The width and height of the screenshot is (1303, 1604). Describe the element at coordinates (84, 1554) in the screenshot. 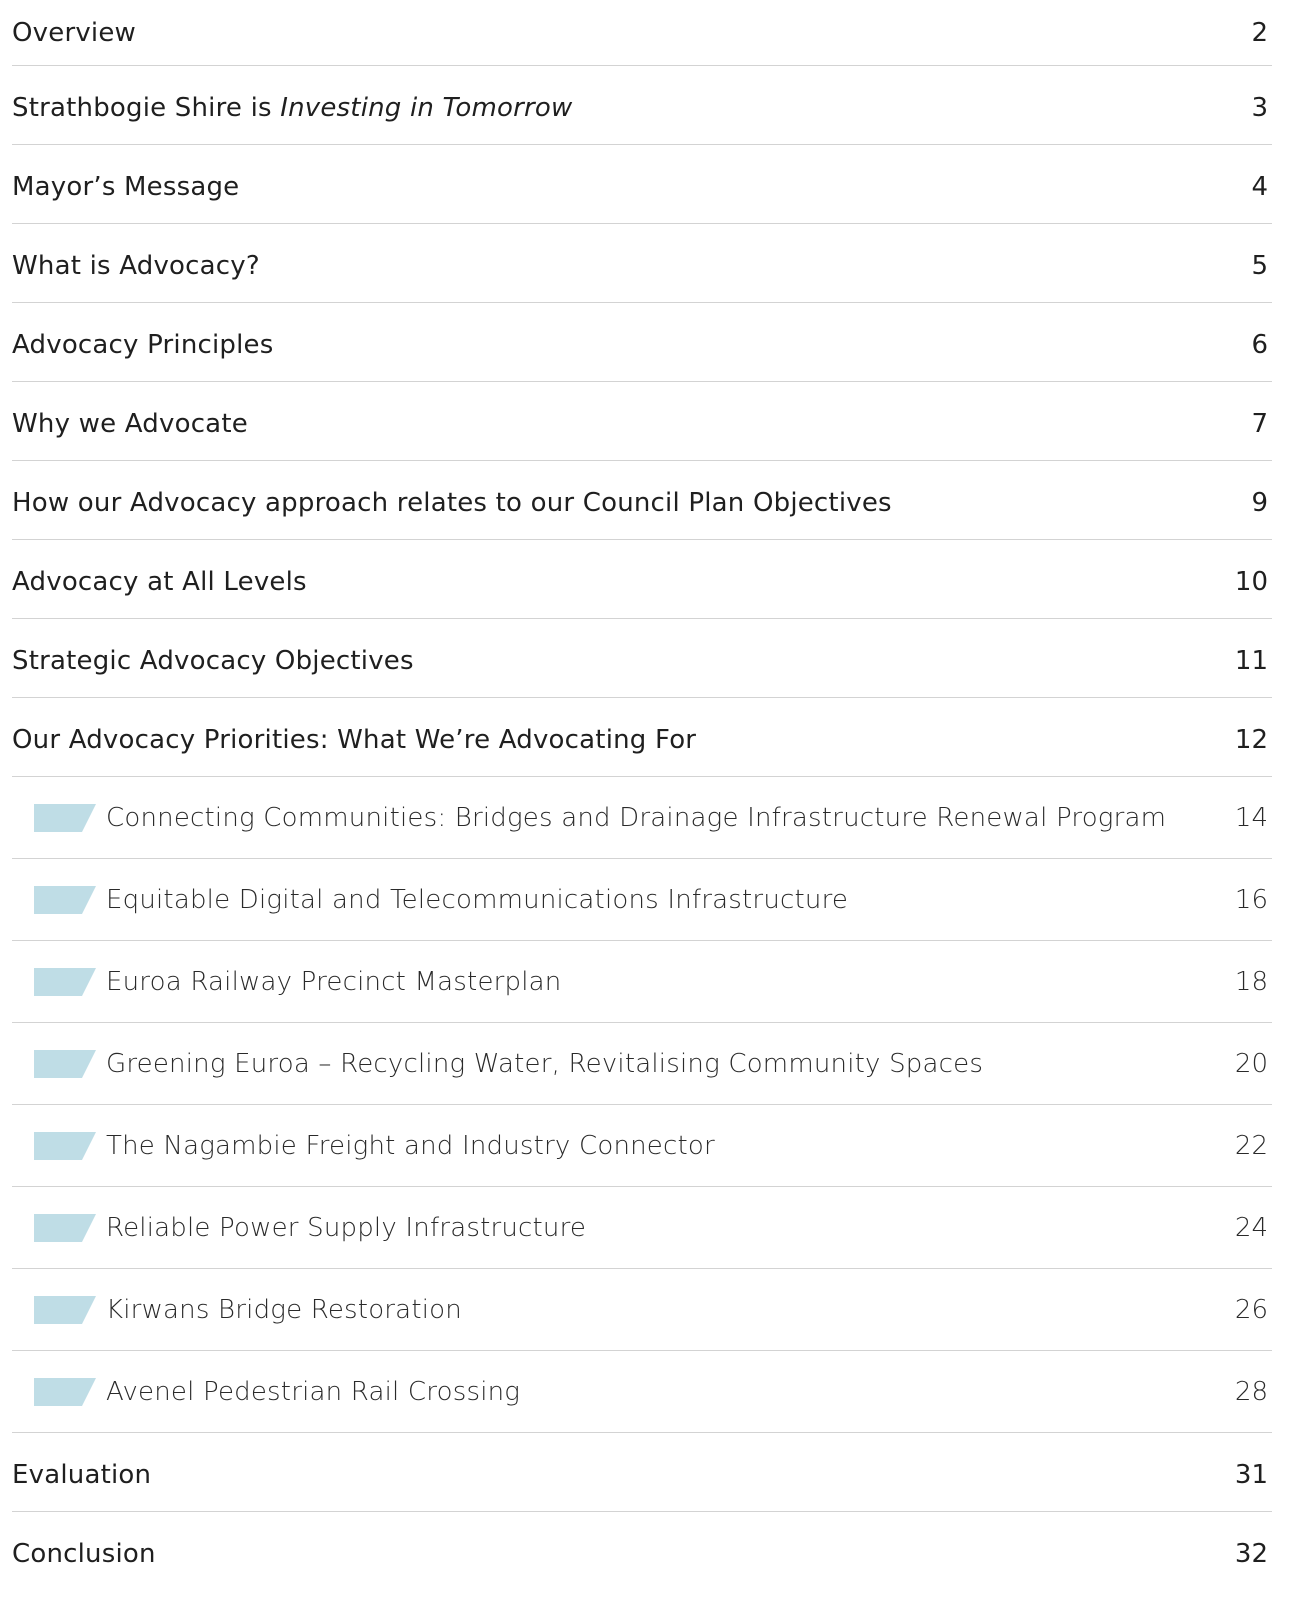

I see `toc-entry-title: Conclusion` at that location.